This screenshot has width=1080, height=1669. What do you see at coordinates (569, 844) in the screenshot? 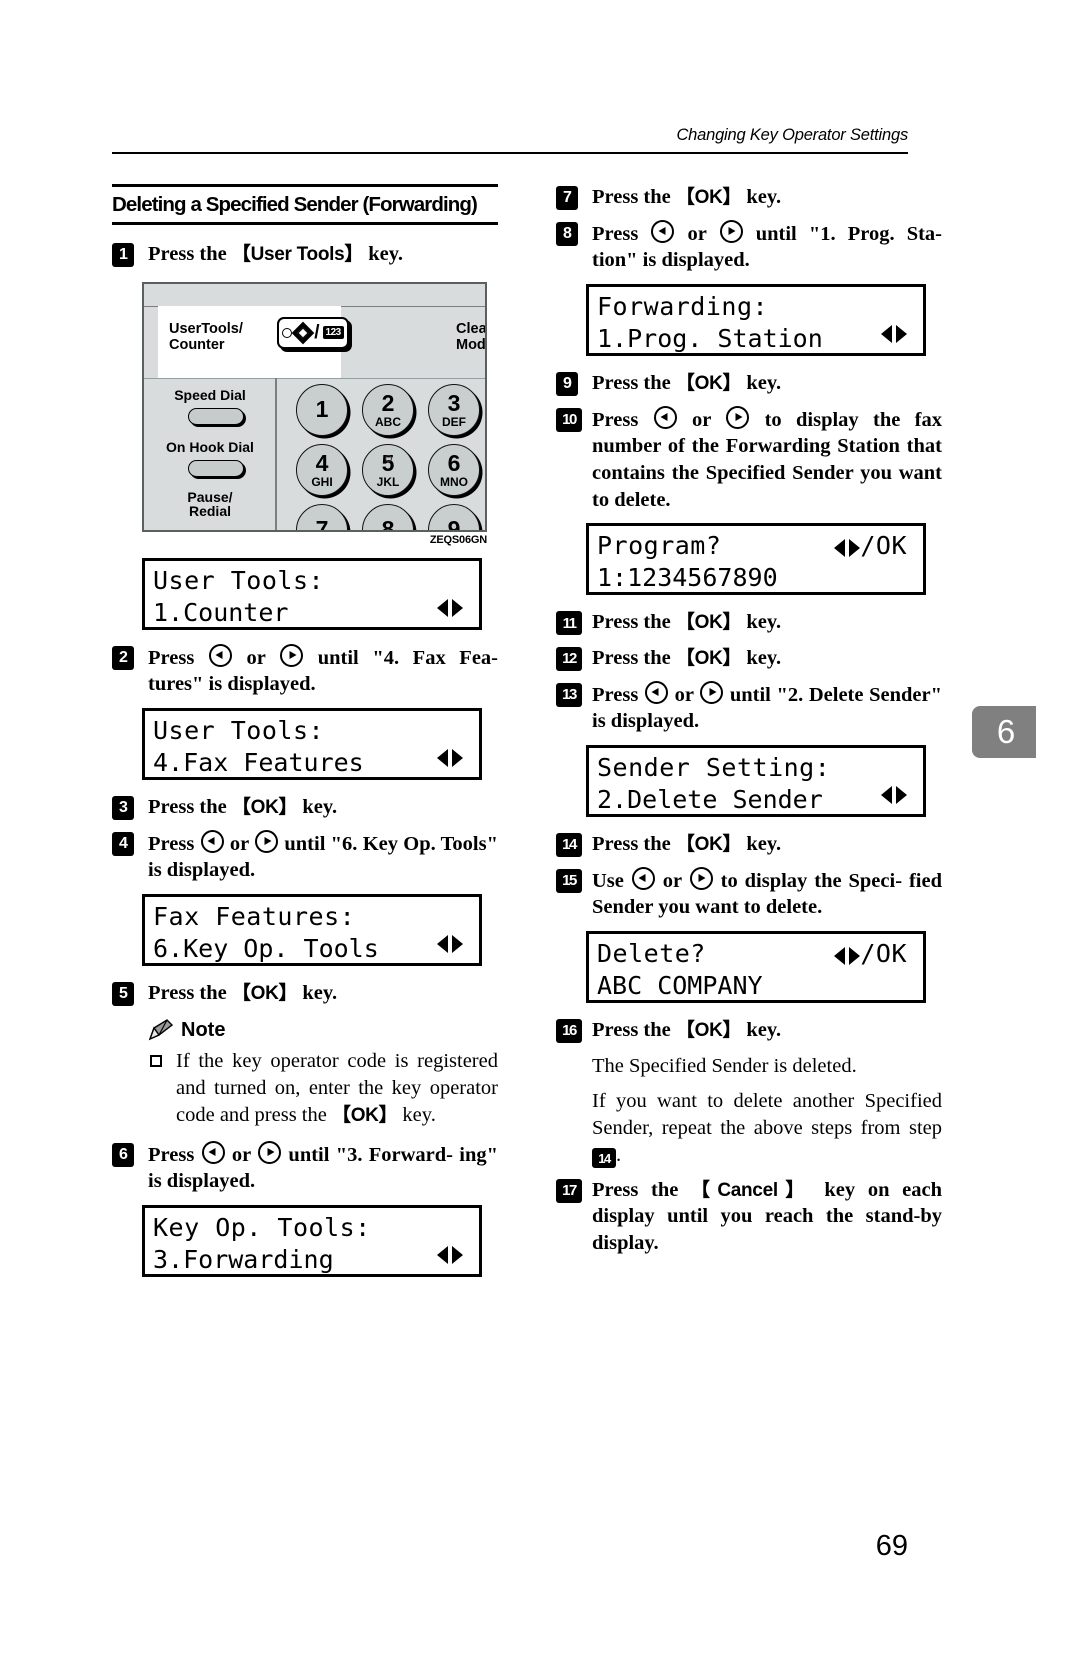
I see `step-number: 14` at bounding box center [569, 844].